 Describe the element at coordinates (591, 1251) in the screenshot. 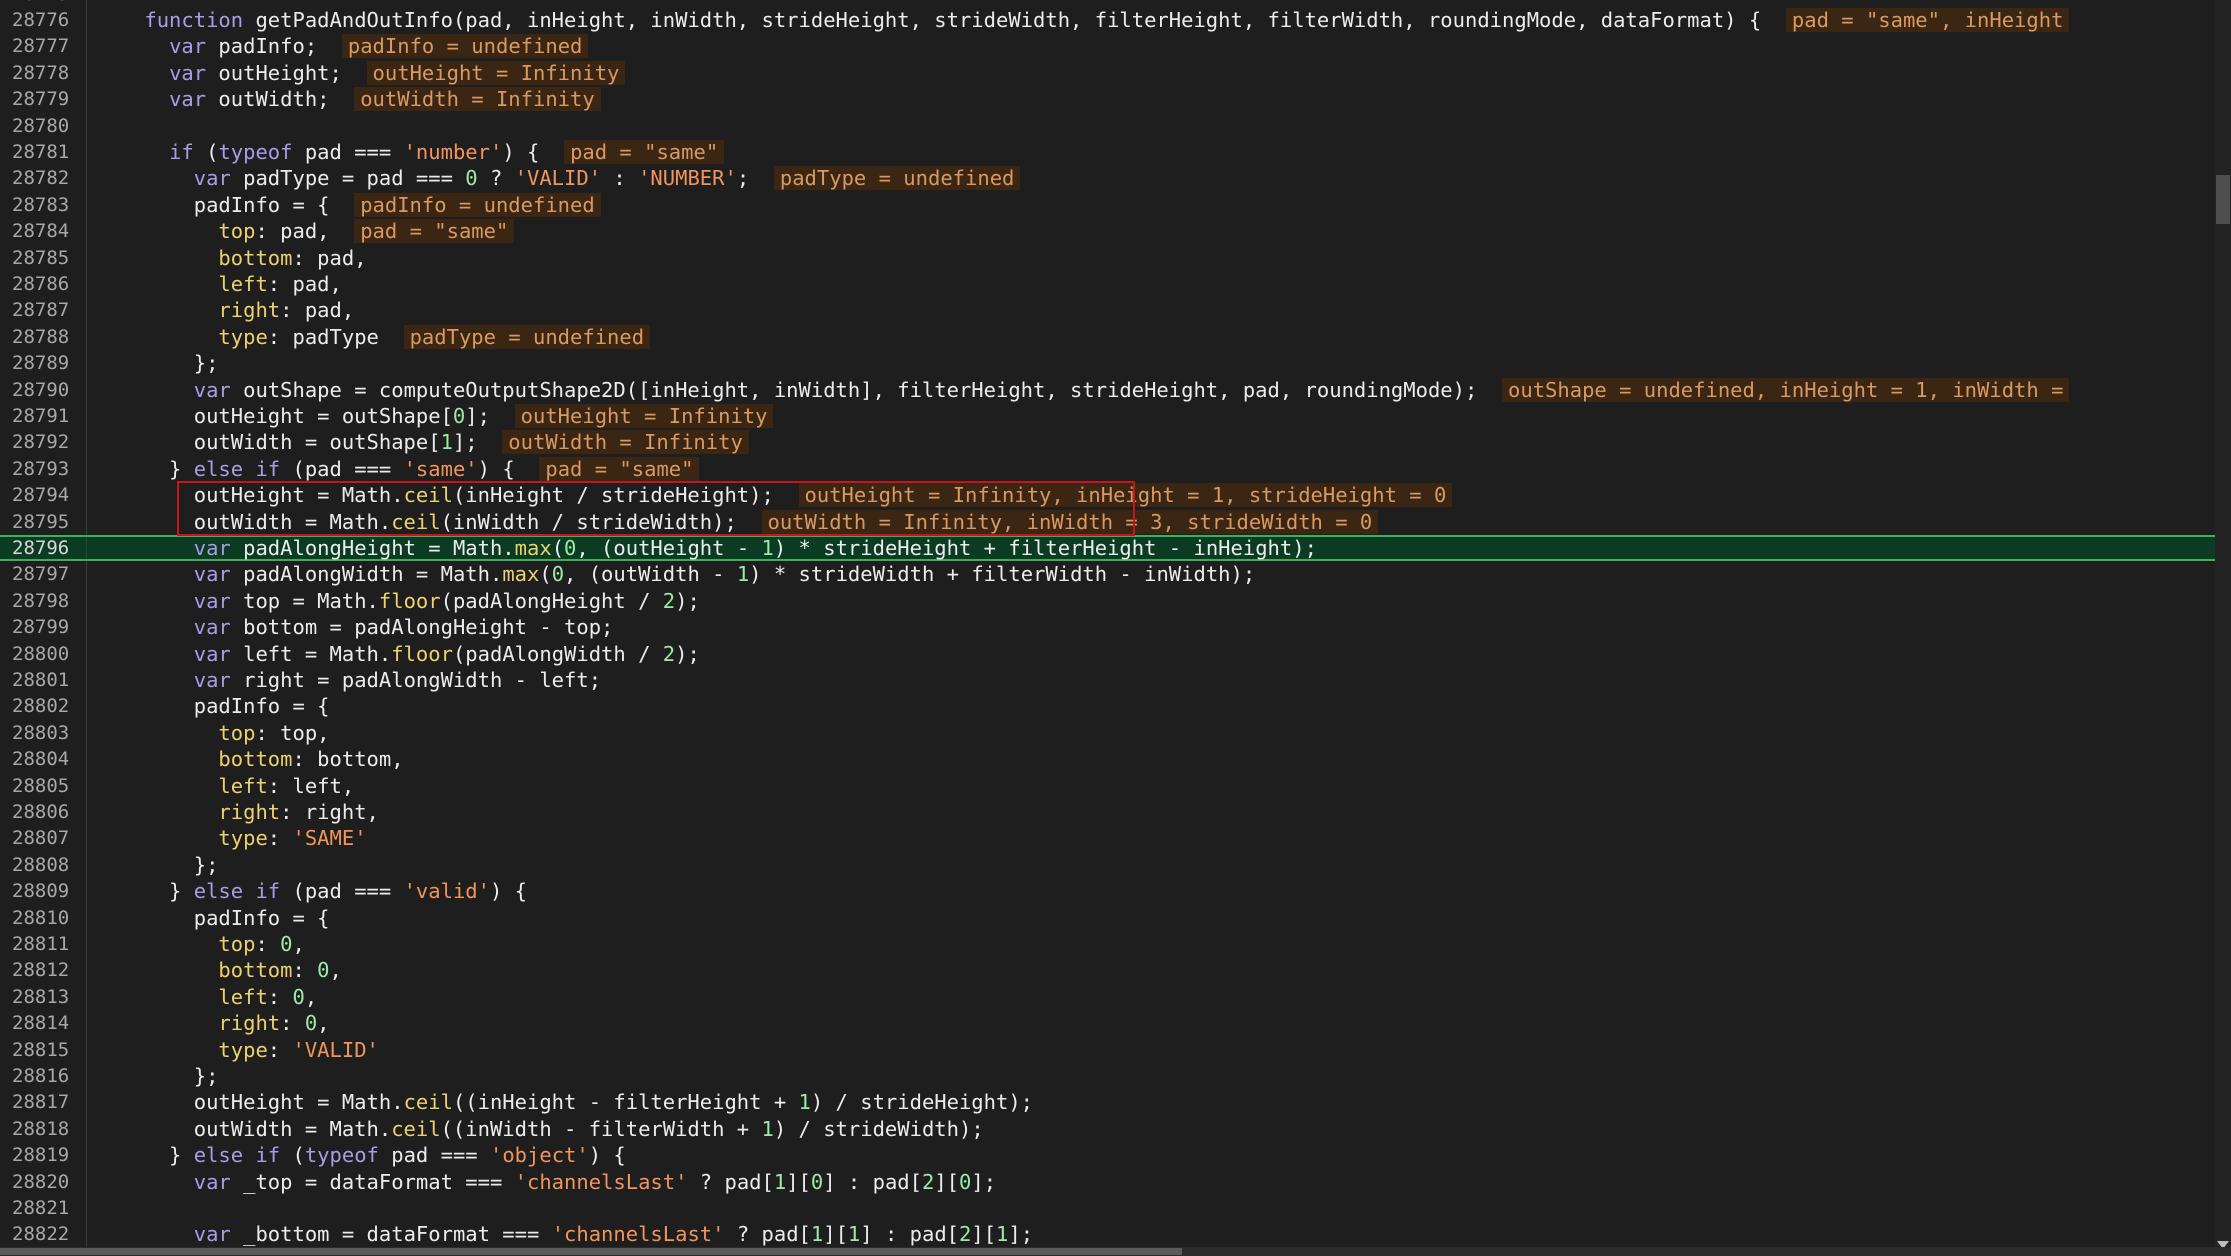

I see `horizontal-scrollbar-thumb` at that location.